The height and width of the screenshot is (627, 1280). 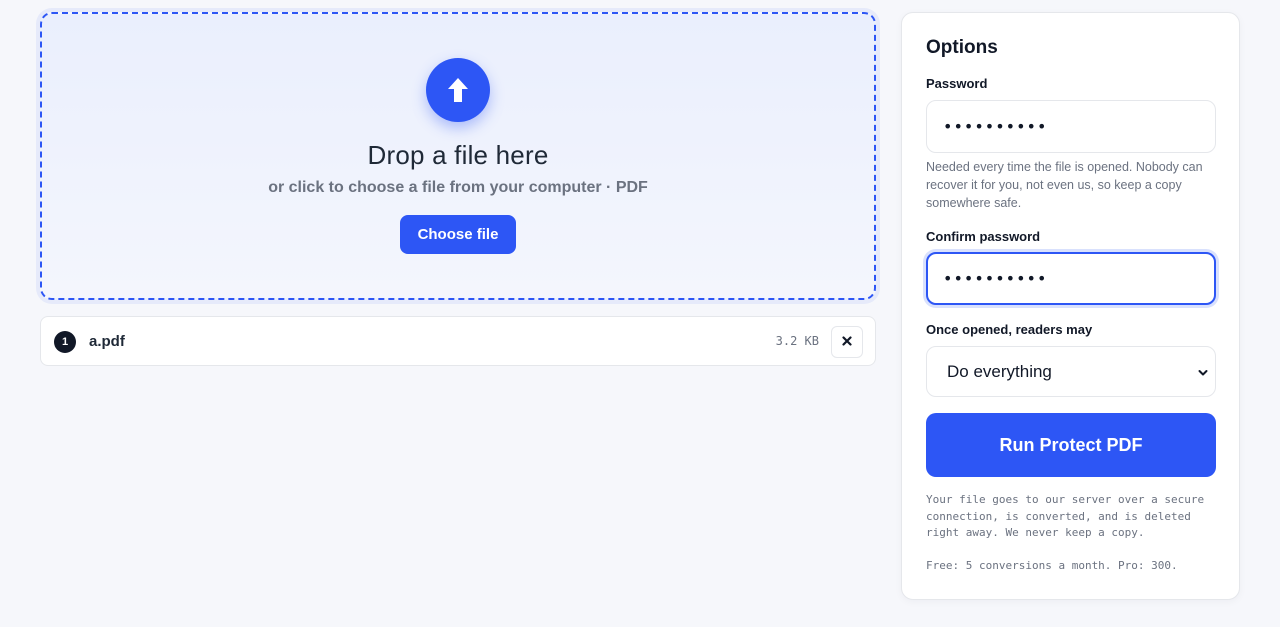 I want to click on permissions-select: Do everything, so click(x=1071, y=371).